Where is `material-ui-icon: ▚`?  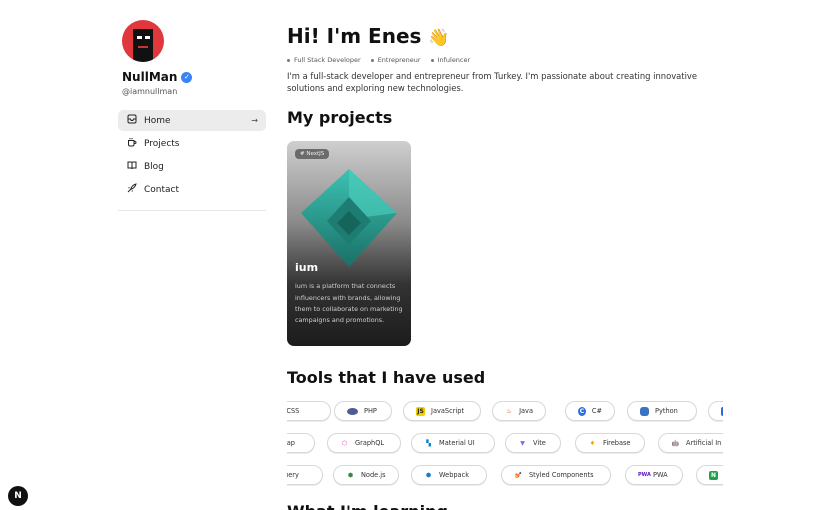
material-ui-icon: ▚ is located at coordinates (428, 443).